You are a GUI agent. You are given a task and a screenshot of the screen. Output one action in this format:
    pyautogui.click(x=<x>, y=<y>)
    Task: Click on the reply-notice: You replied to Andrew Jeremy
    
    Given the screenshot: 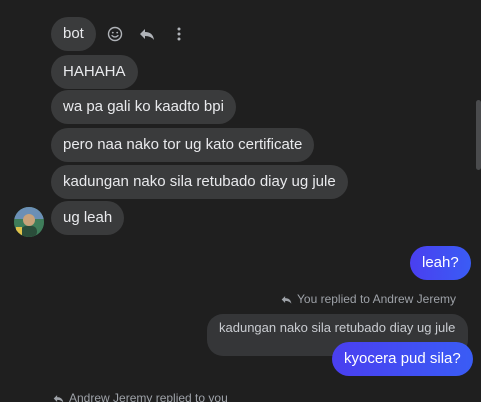 What is the action you would take?
    pyautogui.click(x=368, y=299)
    